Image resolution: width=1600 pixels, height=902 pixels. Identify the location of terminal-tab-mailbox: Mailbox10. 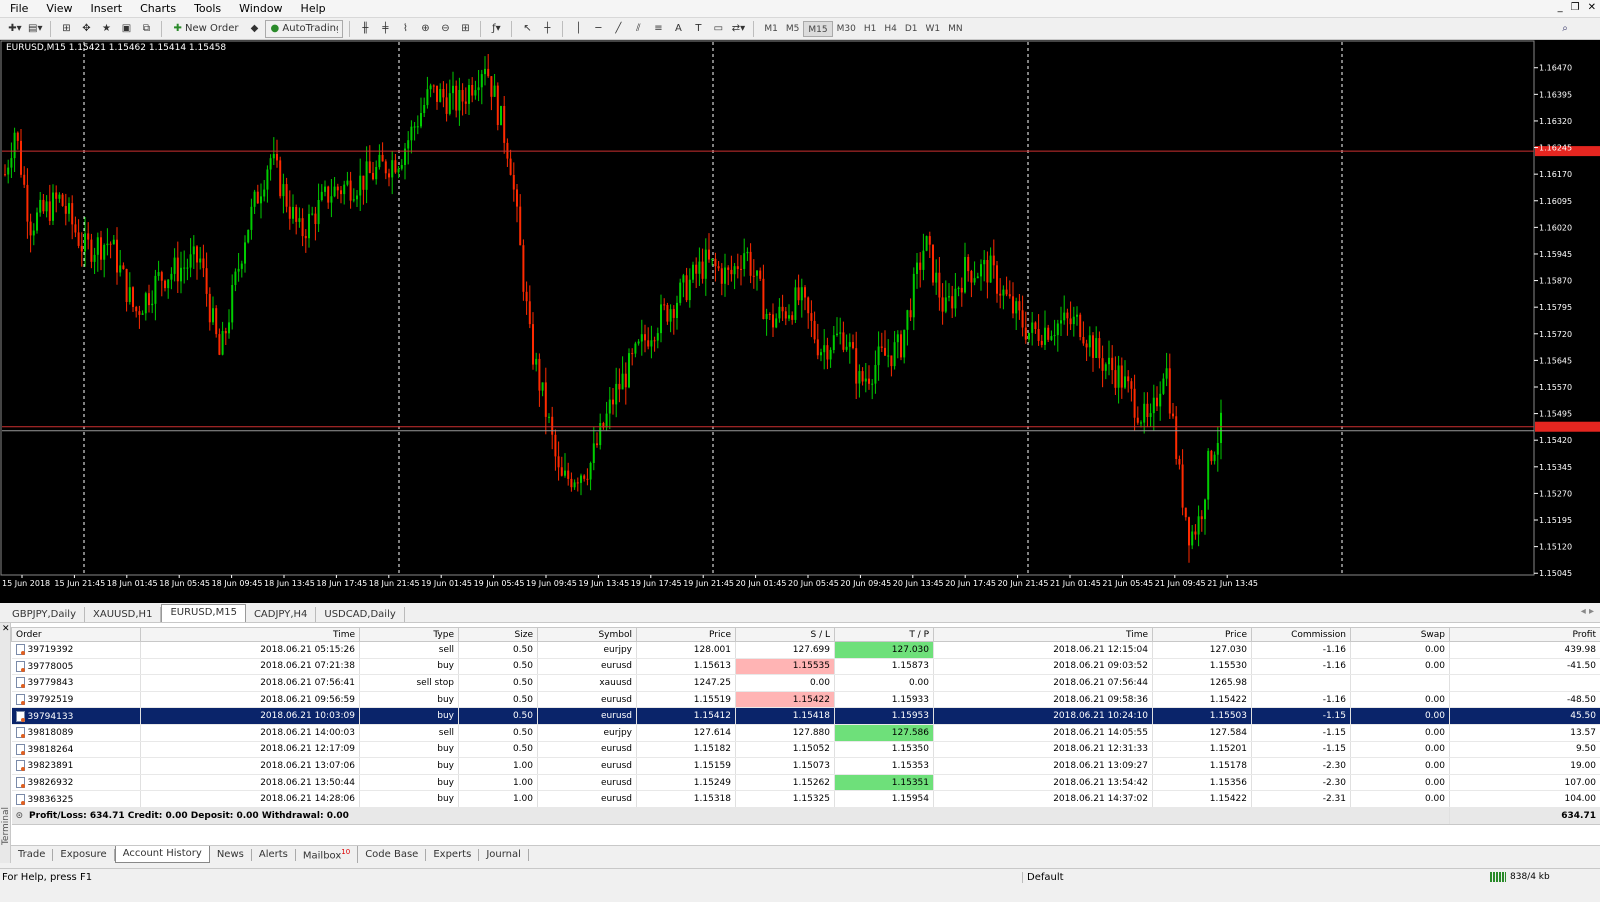
(327, 854).